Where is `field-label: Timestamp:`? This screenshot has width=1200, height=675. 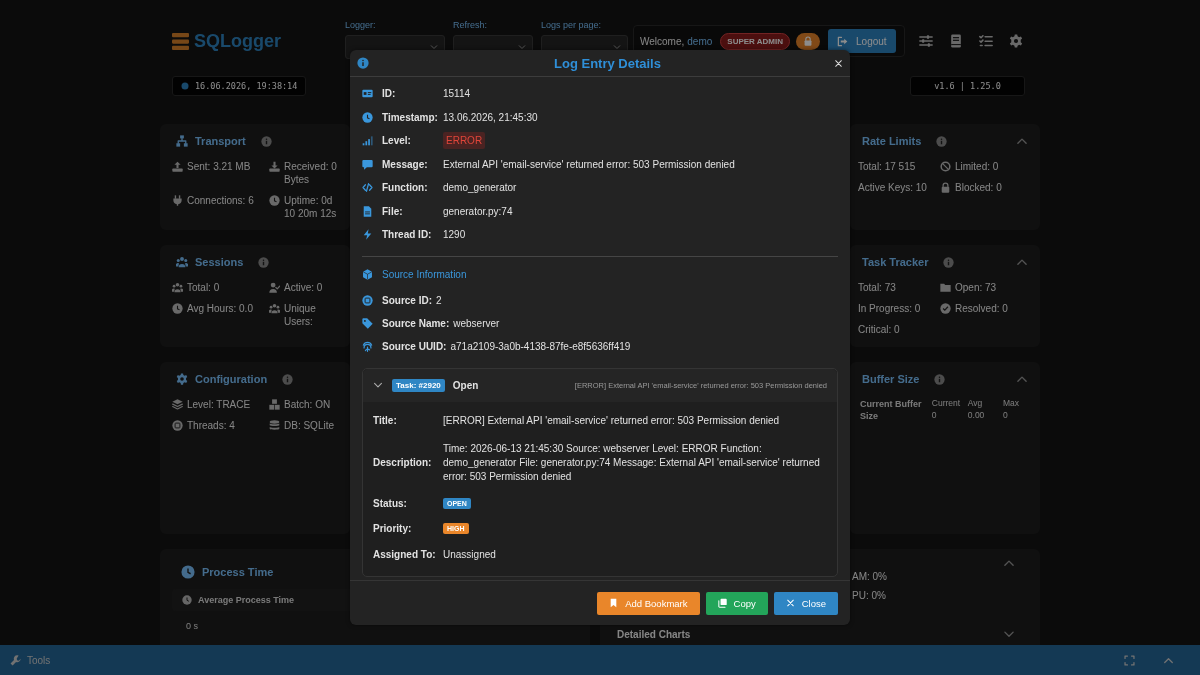 field-label: Timestamp: is located at coordinates (410, 117).